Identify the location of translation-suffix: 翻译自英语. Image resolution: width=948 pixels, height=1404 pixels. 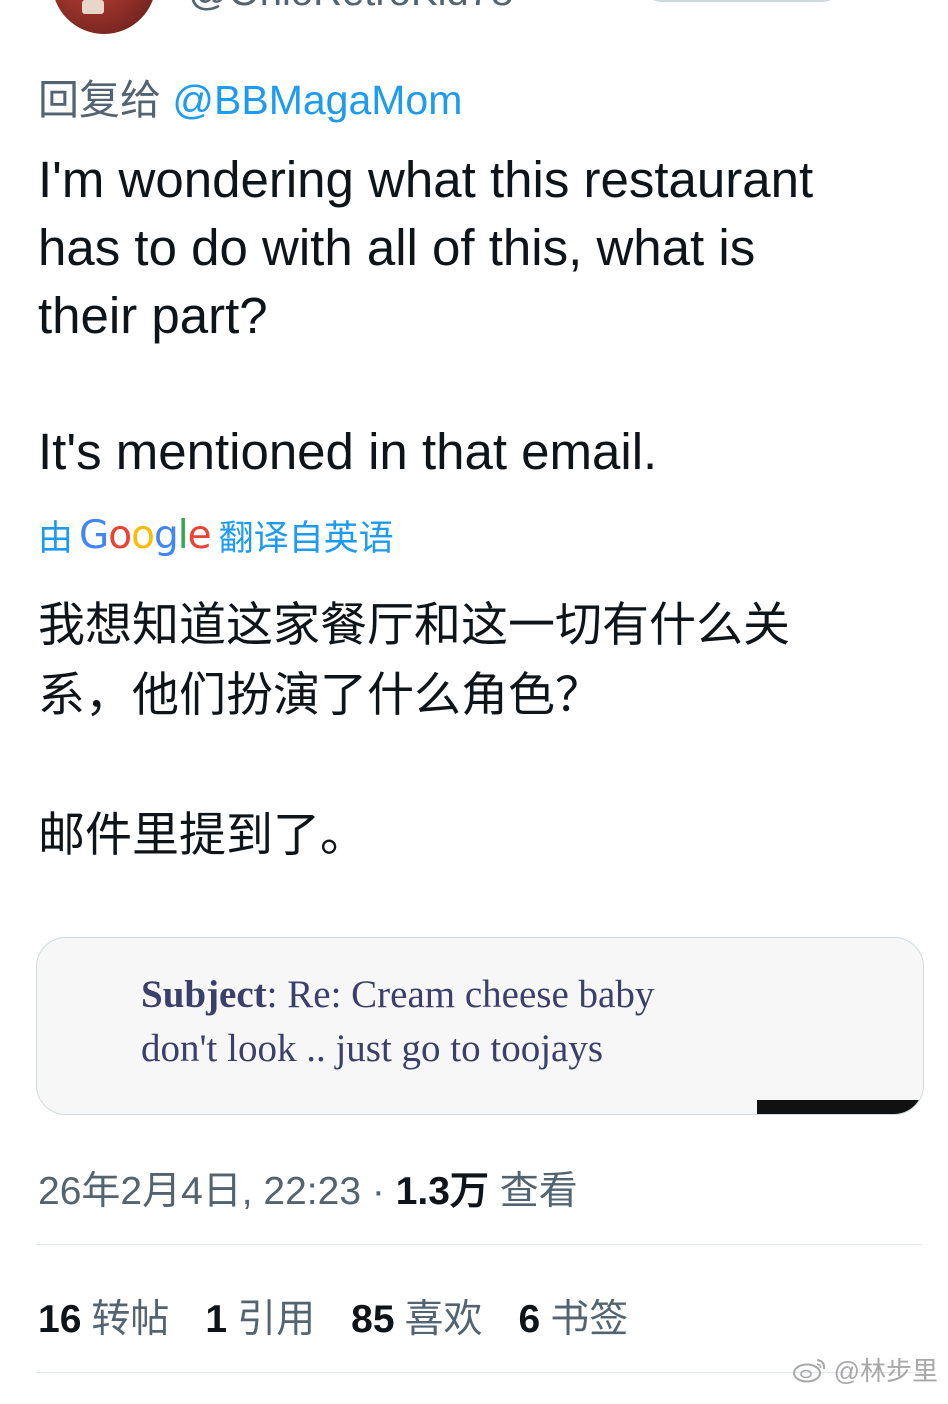
(306, 538).